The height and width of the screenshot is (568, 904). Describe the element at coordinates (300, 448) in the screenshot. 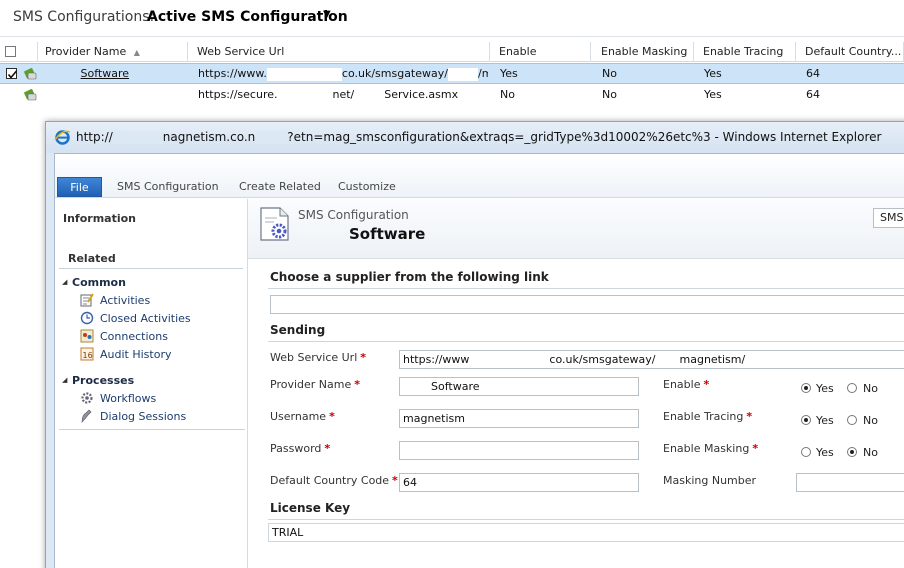

I see `label-password: Password *` at that location.